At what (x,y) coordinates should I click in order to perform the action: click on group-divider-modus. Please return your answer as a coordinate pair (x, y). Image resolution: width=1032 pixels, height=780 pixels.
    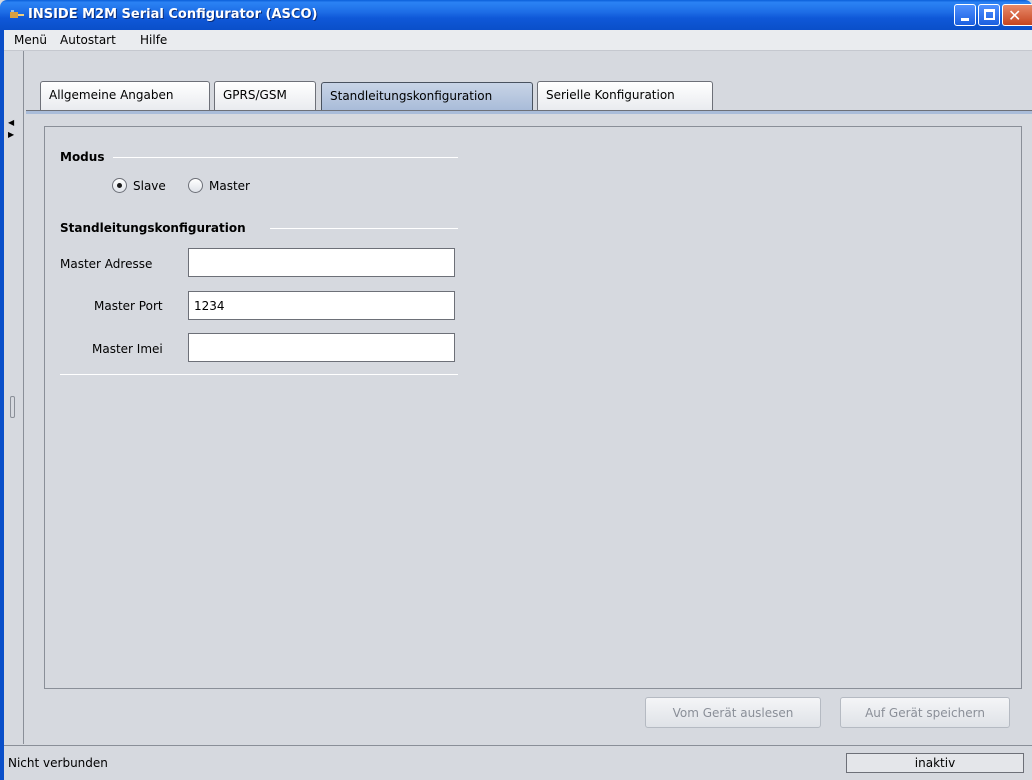
    Looking at the image, I should click on (285, 157).